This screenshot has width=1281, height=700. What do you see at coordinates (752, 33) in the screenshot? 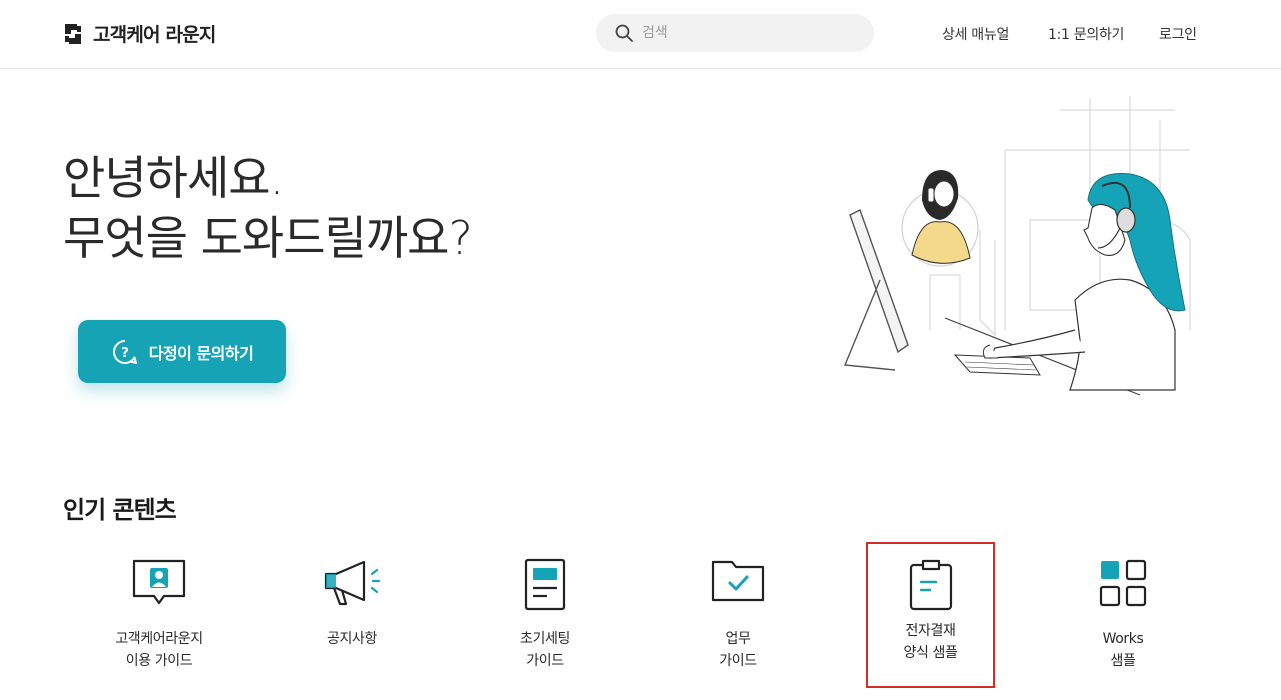
I see `search-input` at bounding box center [752, 33].